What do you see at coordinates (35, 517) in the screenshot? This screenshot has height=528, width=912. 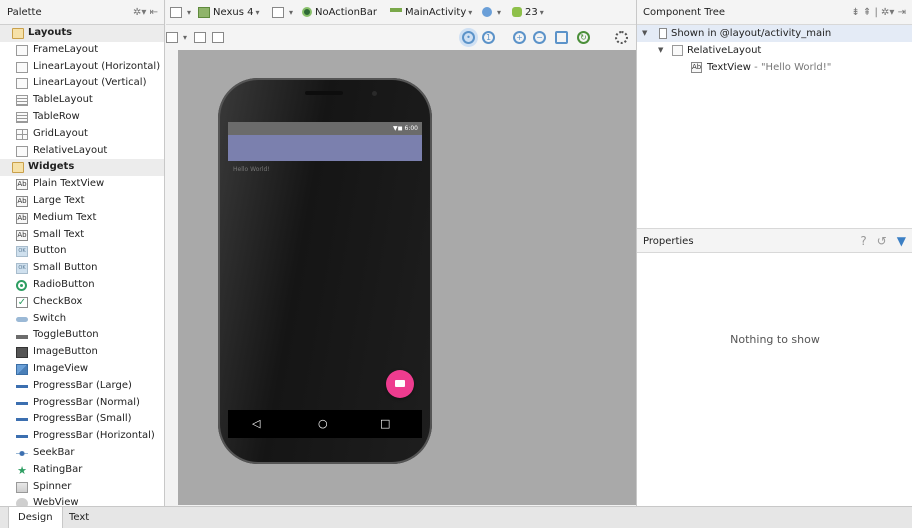 I see `tab-design: Design` at bounding box center [35, 517].